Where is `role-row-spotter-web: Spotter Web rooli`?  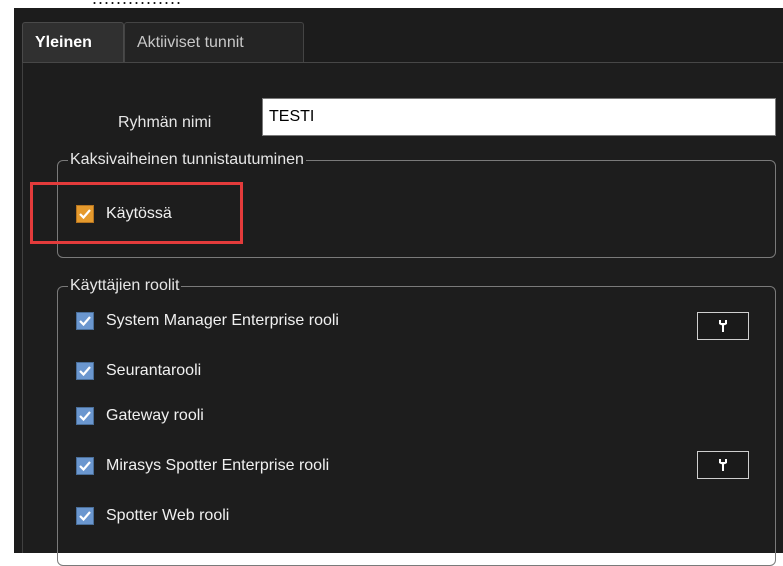 role-row-spotter-web: Spotter Web rooli is located at coordinates (152, 516).